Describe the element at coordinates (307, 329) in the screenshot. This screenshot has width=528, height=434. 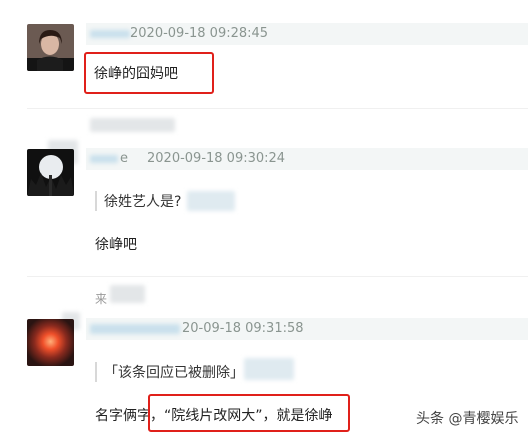
I see `comment-meta: 20-09-18 09:31:58` at that location.